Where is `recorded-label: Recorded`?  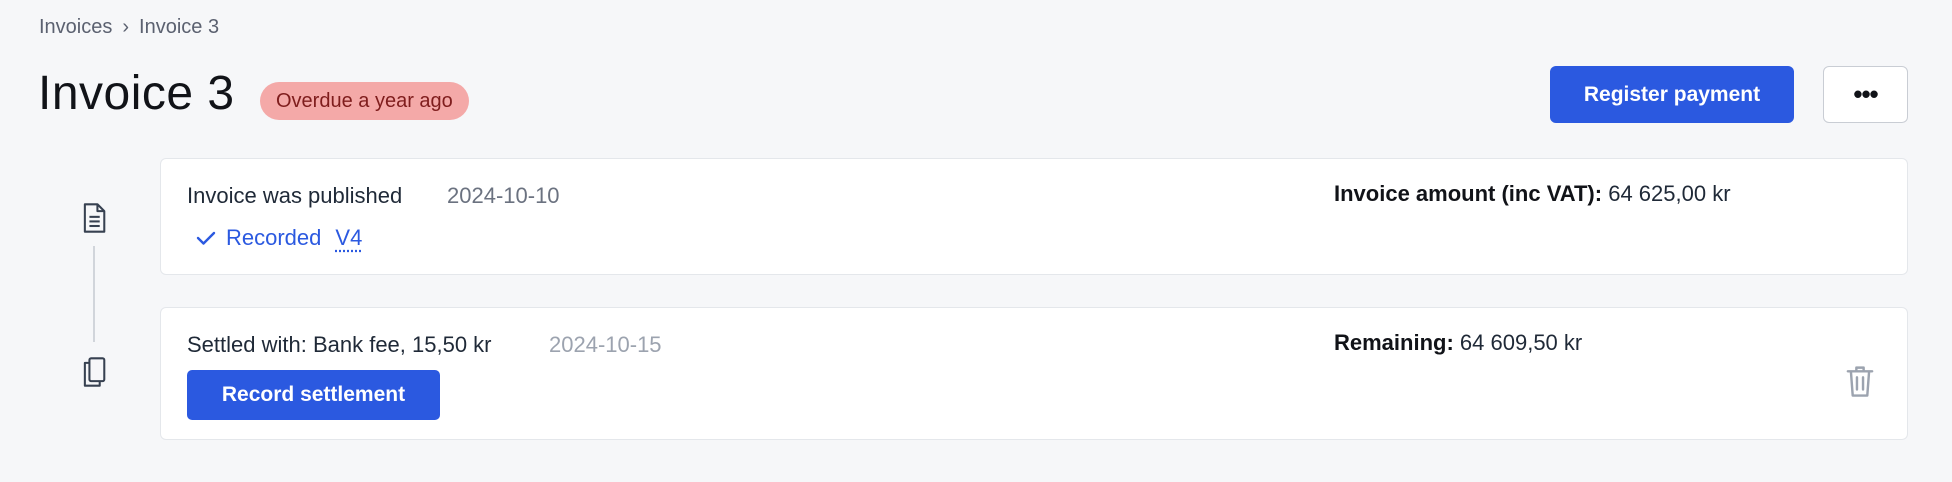
recorded-label: Recorded is located at coordinates (274, 237).